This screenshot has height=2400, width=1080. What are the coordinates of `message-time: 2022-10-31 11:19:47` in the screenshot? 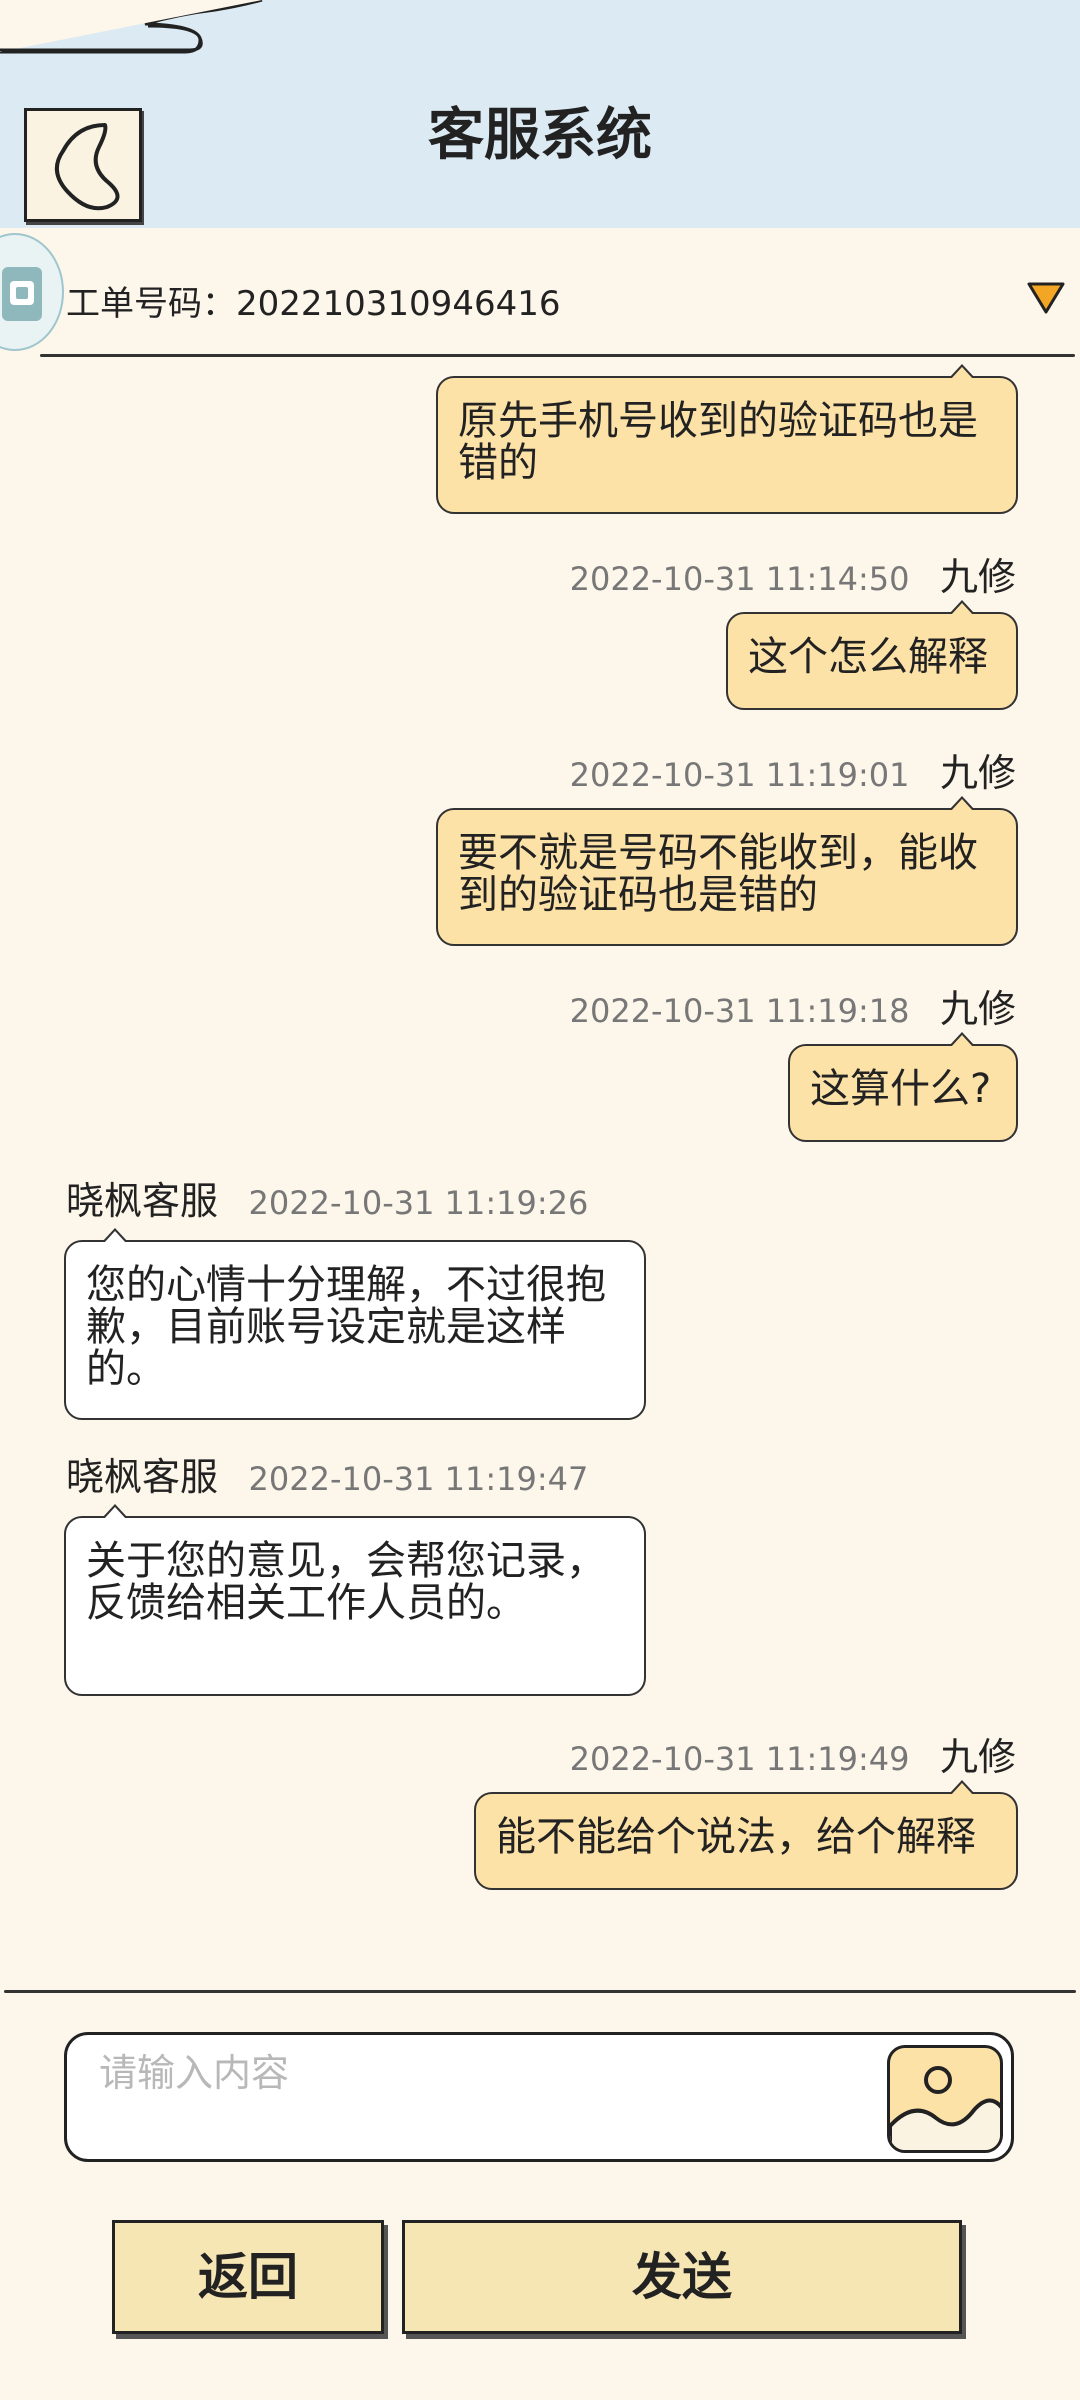 It's located at (418, 1479).